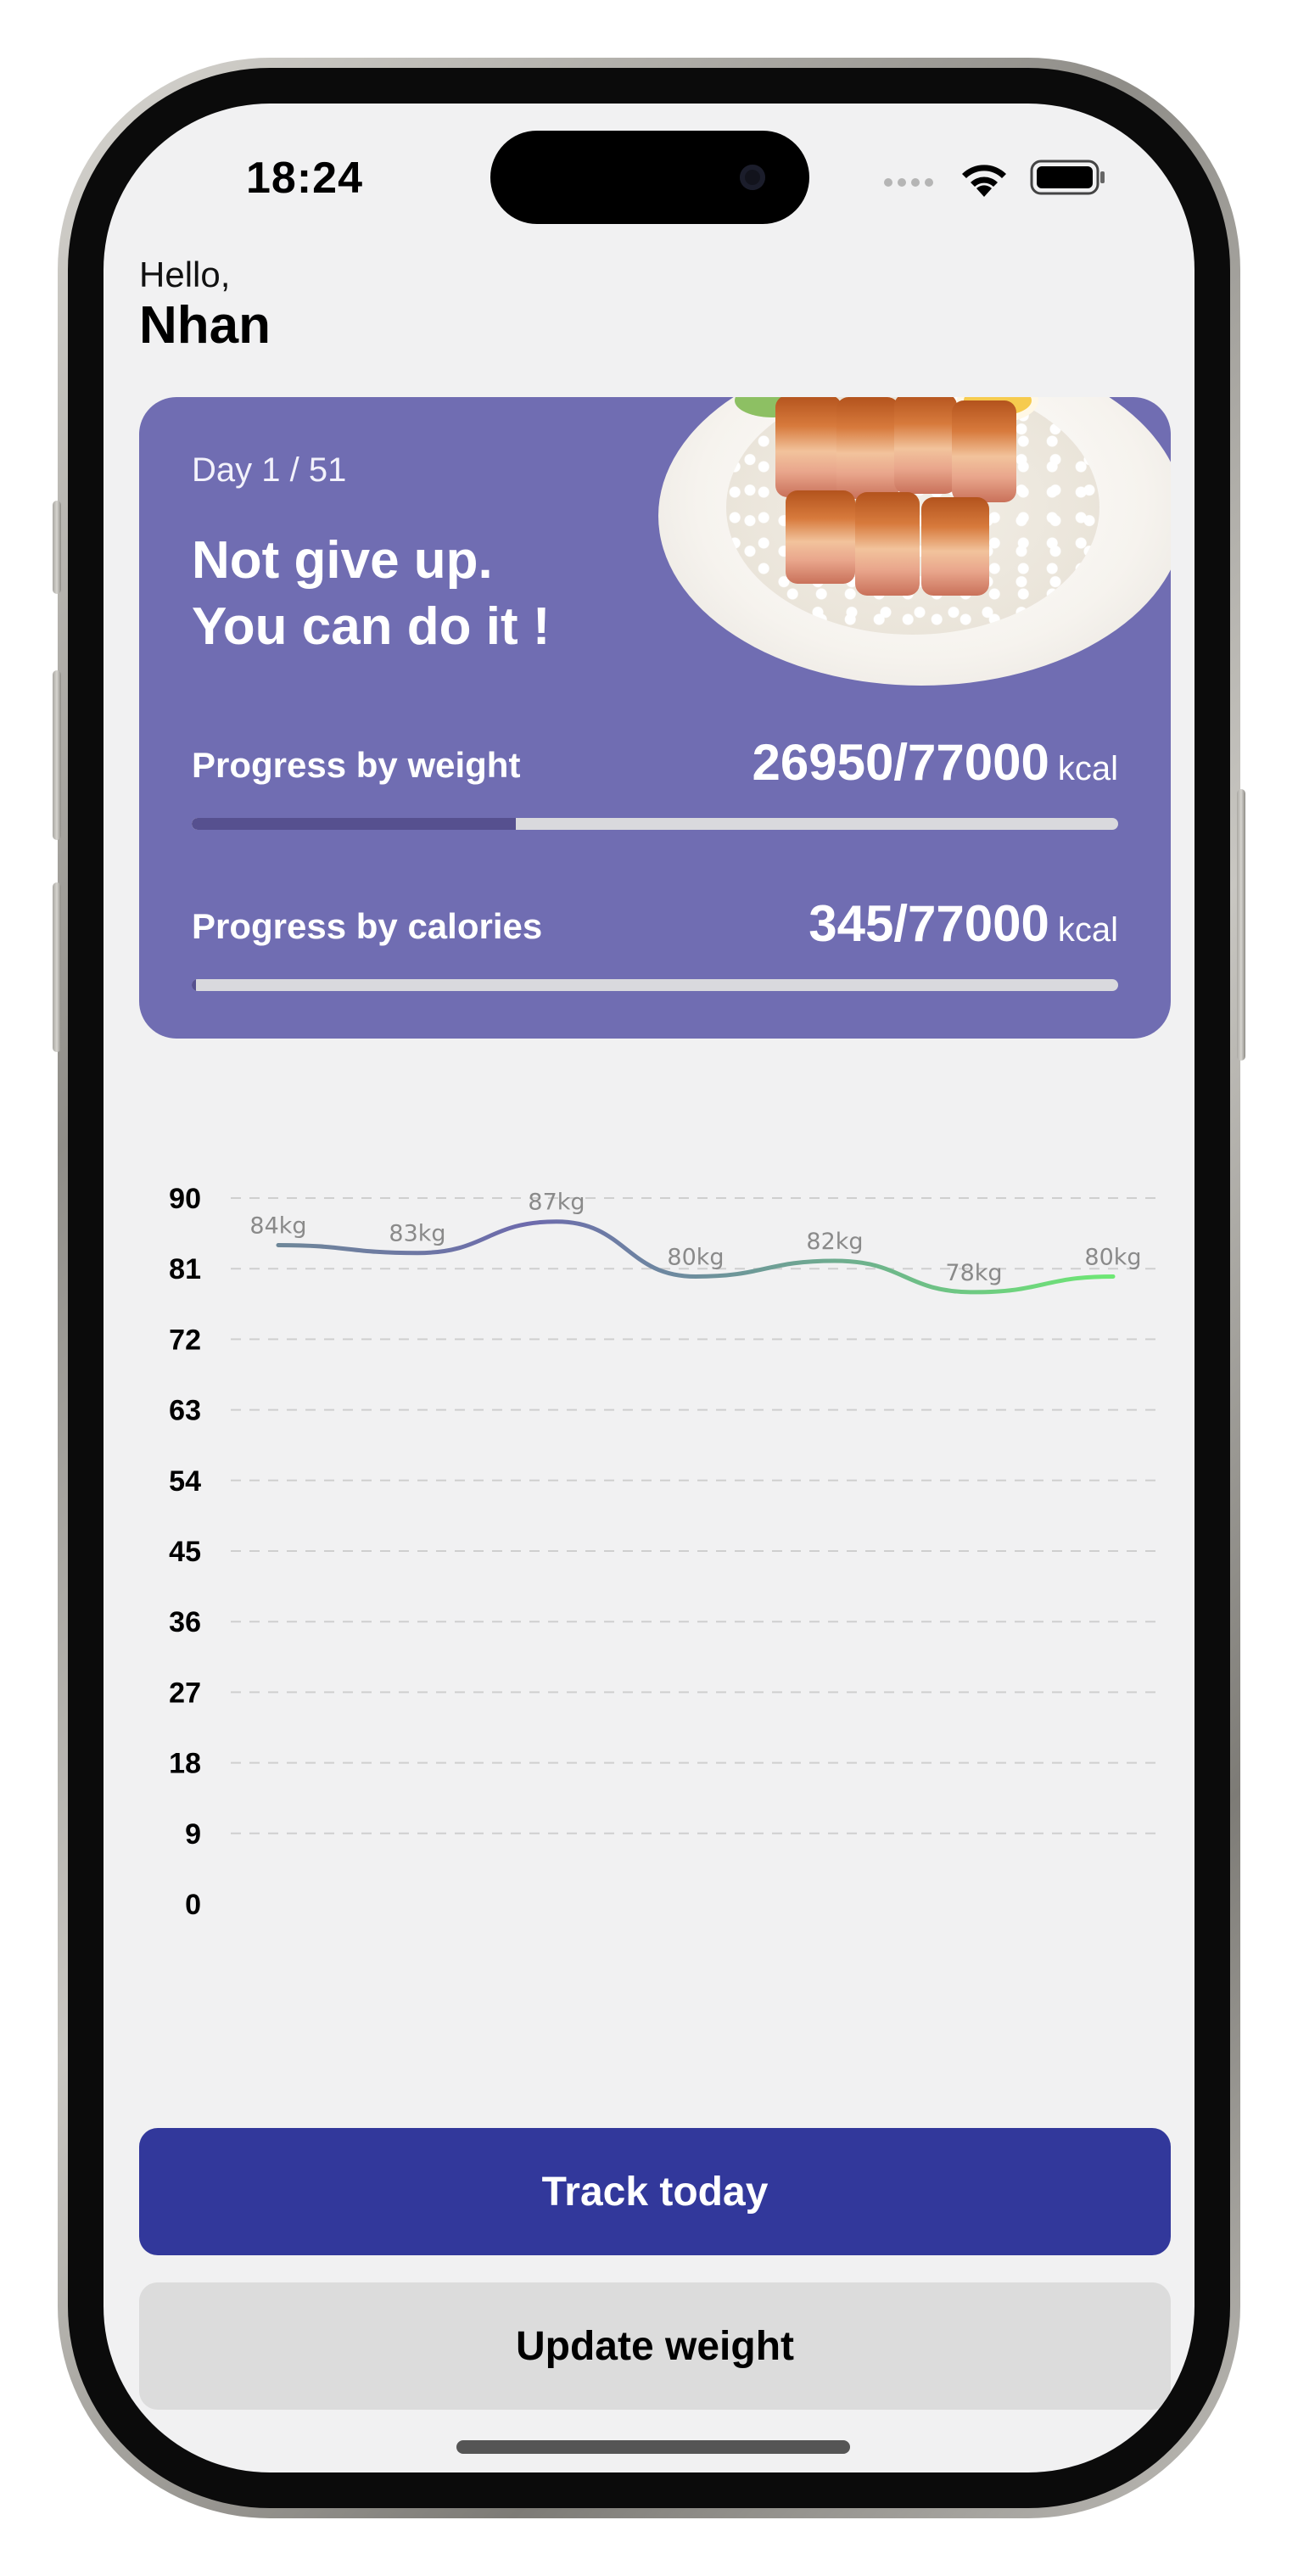 This screenshot has height=2576, width=1298. Describe the element at coordinates (193, 1905) in the screenshot. I see `y-tick-label: 0` at that location.